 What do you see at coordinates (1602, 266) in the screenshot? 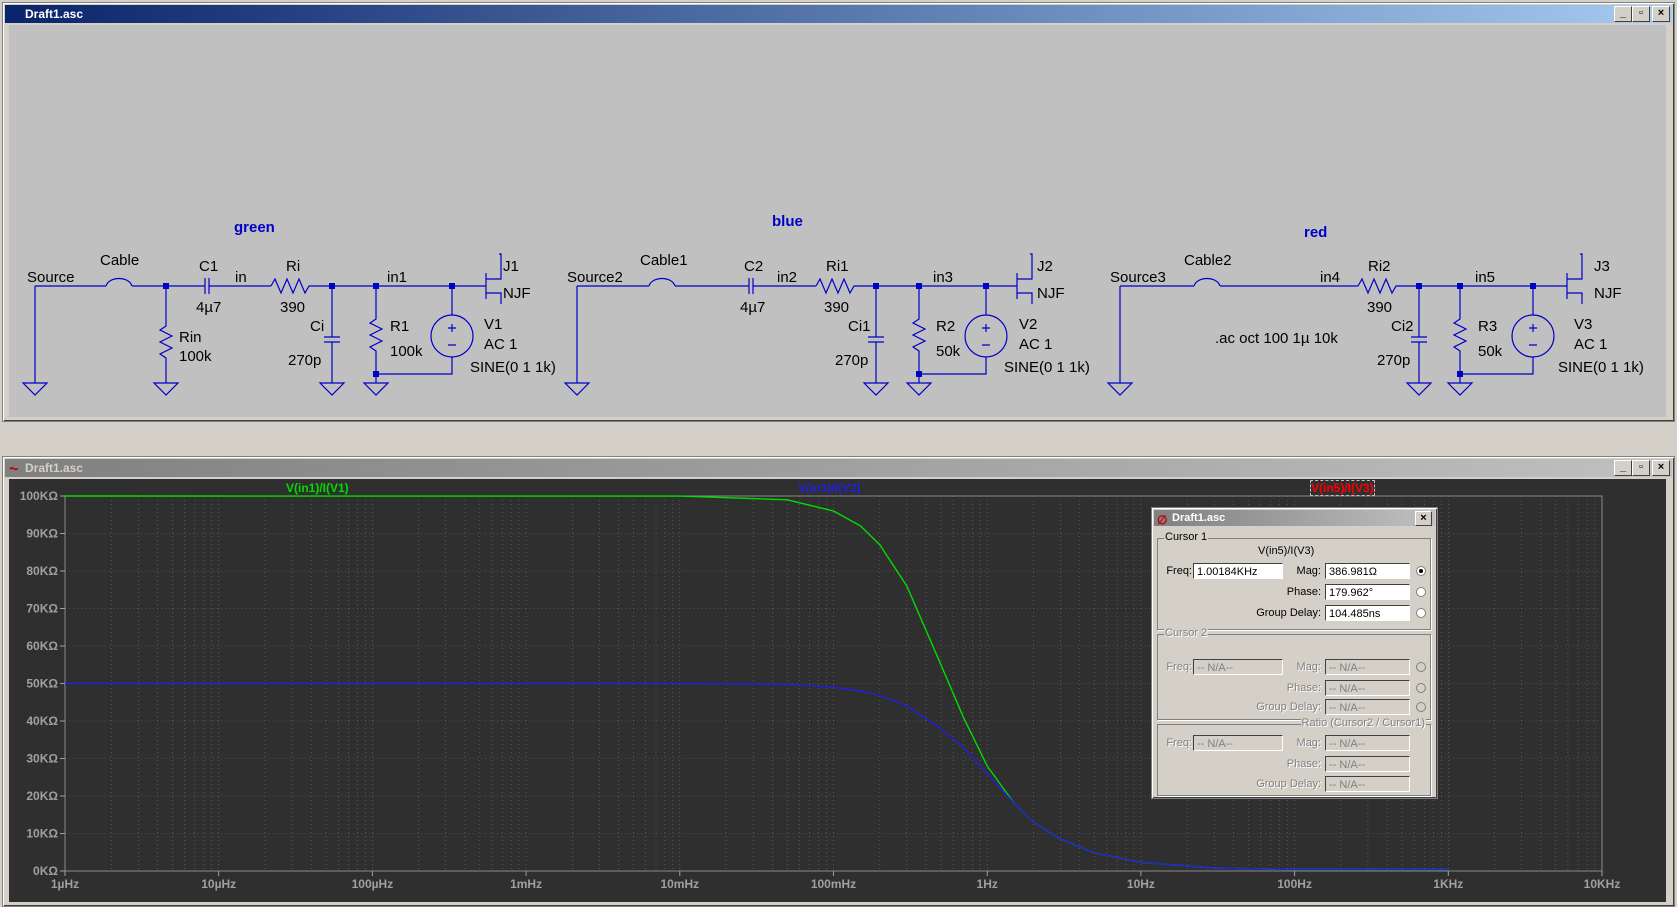
I see `c3-j: J3` at bounding box center [1602, 266].